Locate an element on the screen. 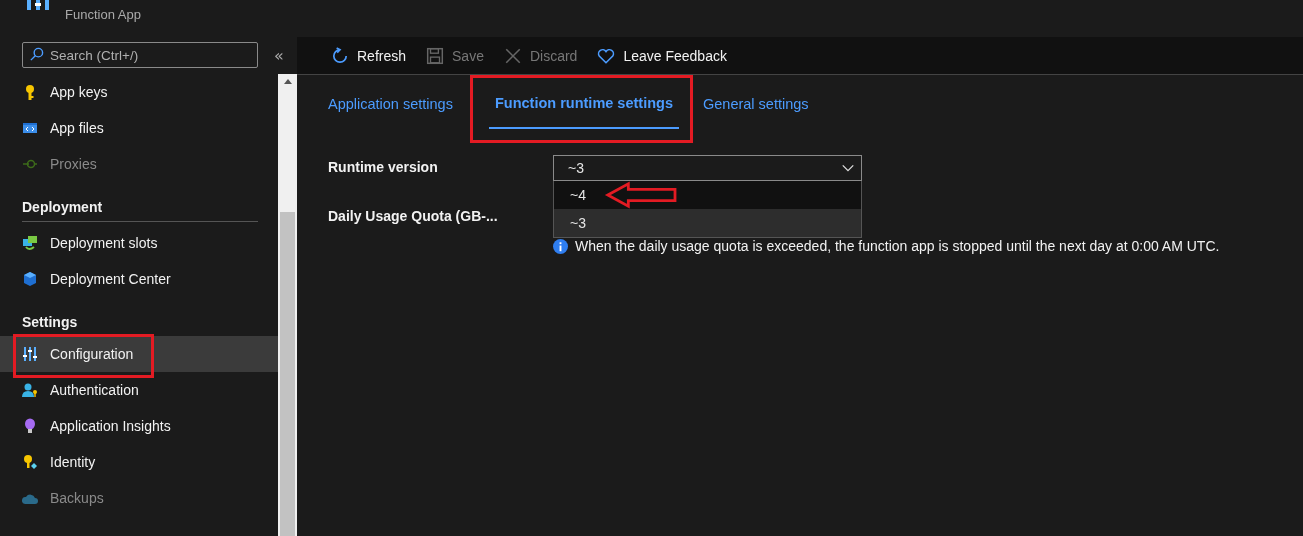 Image resolution: width=1303 pixels, height=536 pixels. refresh-icon is located at coordinates (340, 55).